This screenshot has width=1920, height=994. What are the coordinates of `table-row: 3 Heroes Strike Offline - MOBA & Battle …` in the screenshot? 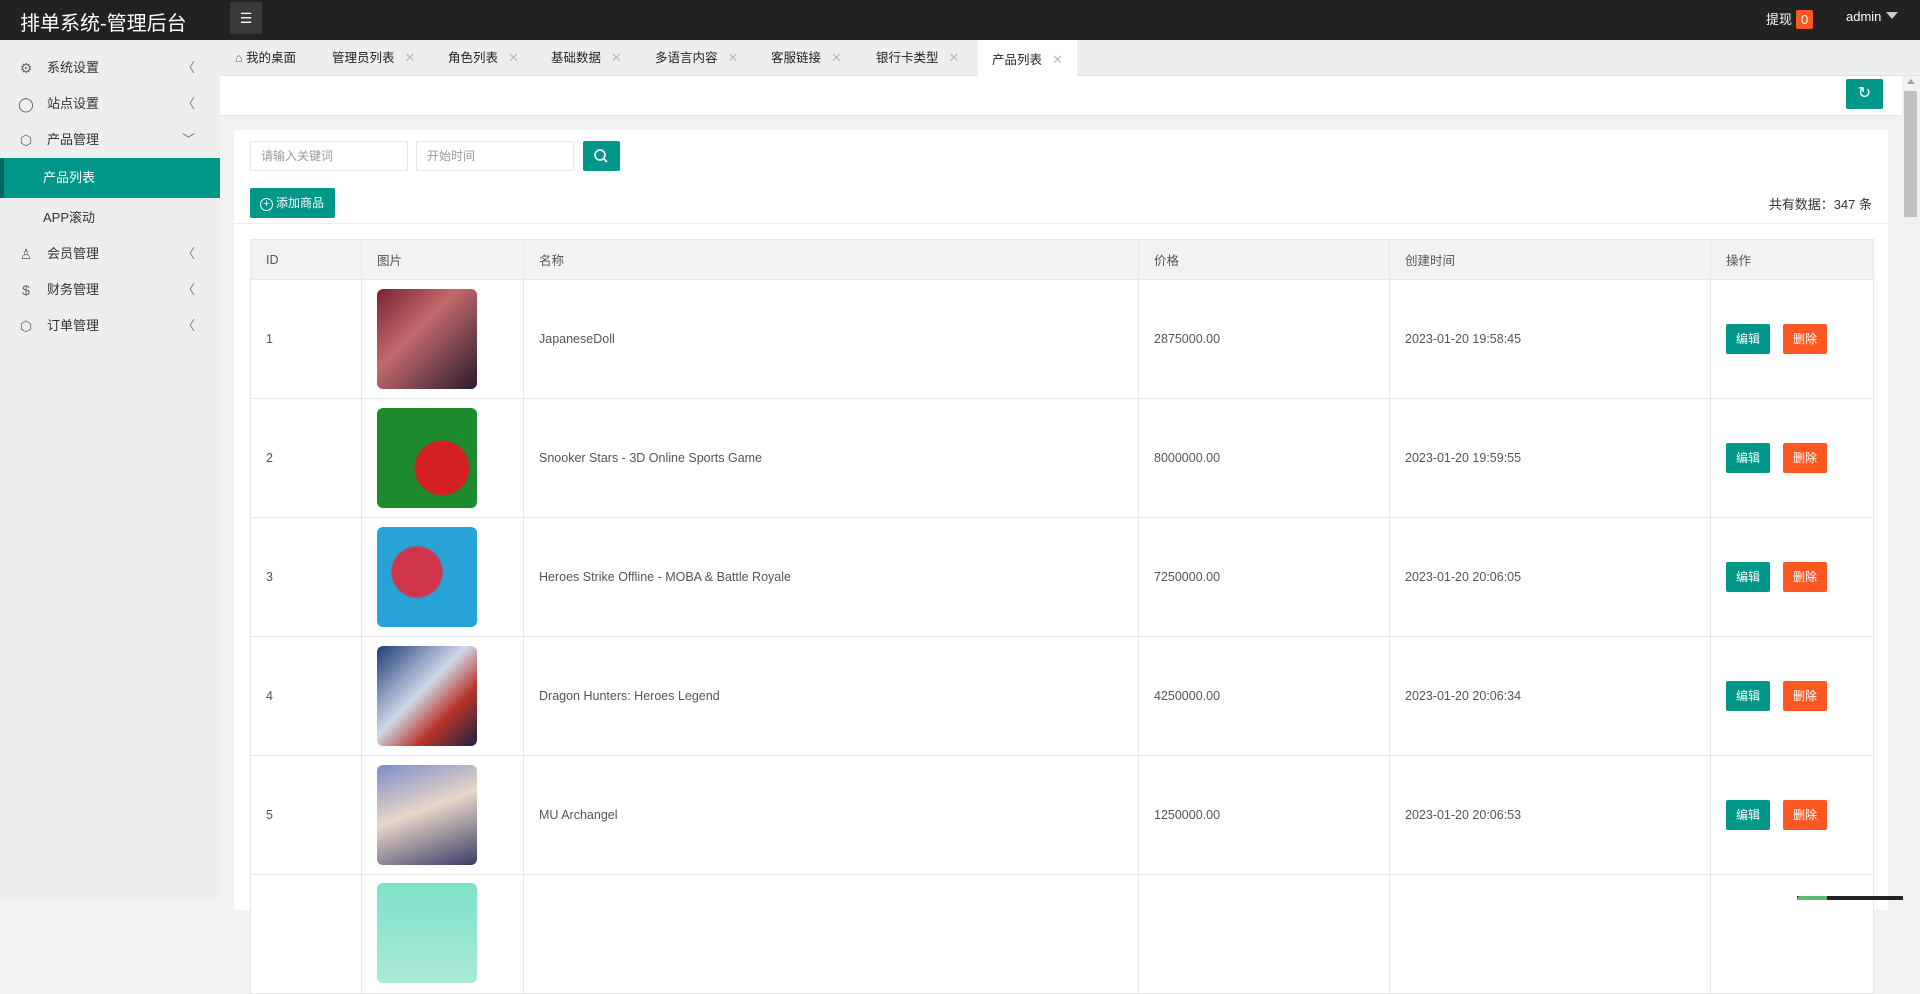 It's located at (1062, 577).